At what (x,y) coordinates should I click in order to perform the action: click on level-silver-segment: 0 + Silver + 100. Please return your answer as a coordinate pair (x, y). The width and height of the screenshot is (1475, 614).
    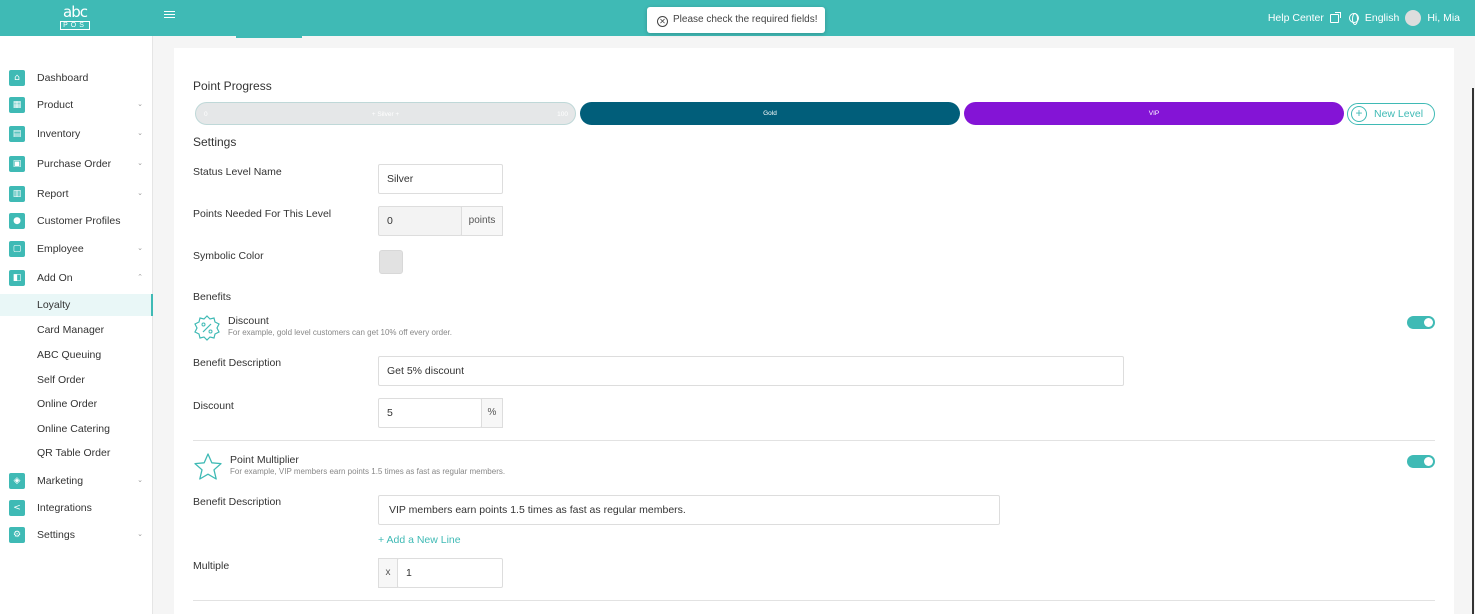
    Looking at the image, I should click on (385, 113).